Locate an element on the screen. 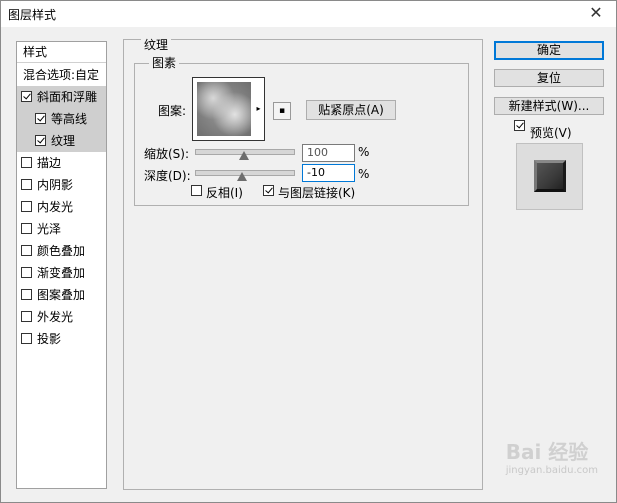 This screenshot has height=503, width=617. invert-checkbox is located at coordinates (196, 190).